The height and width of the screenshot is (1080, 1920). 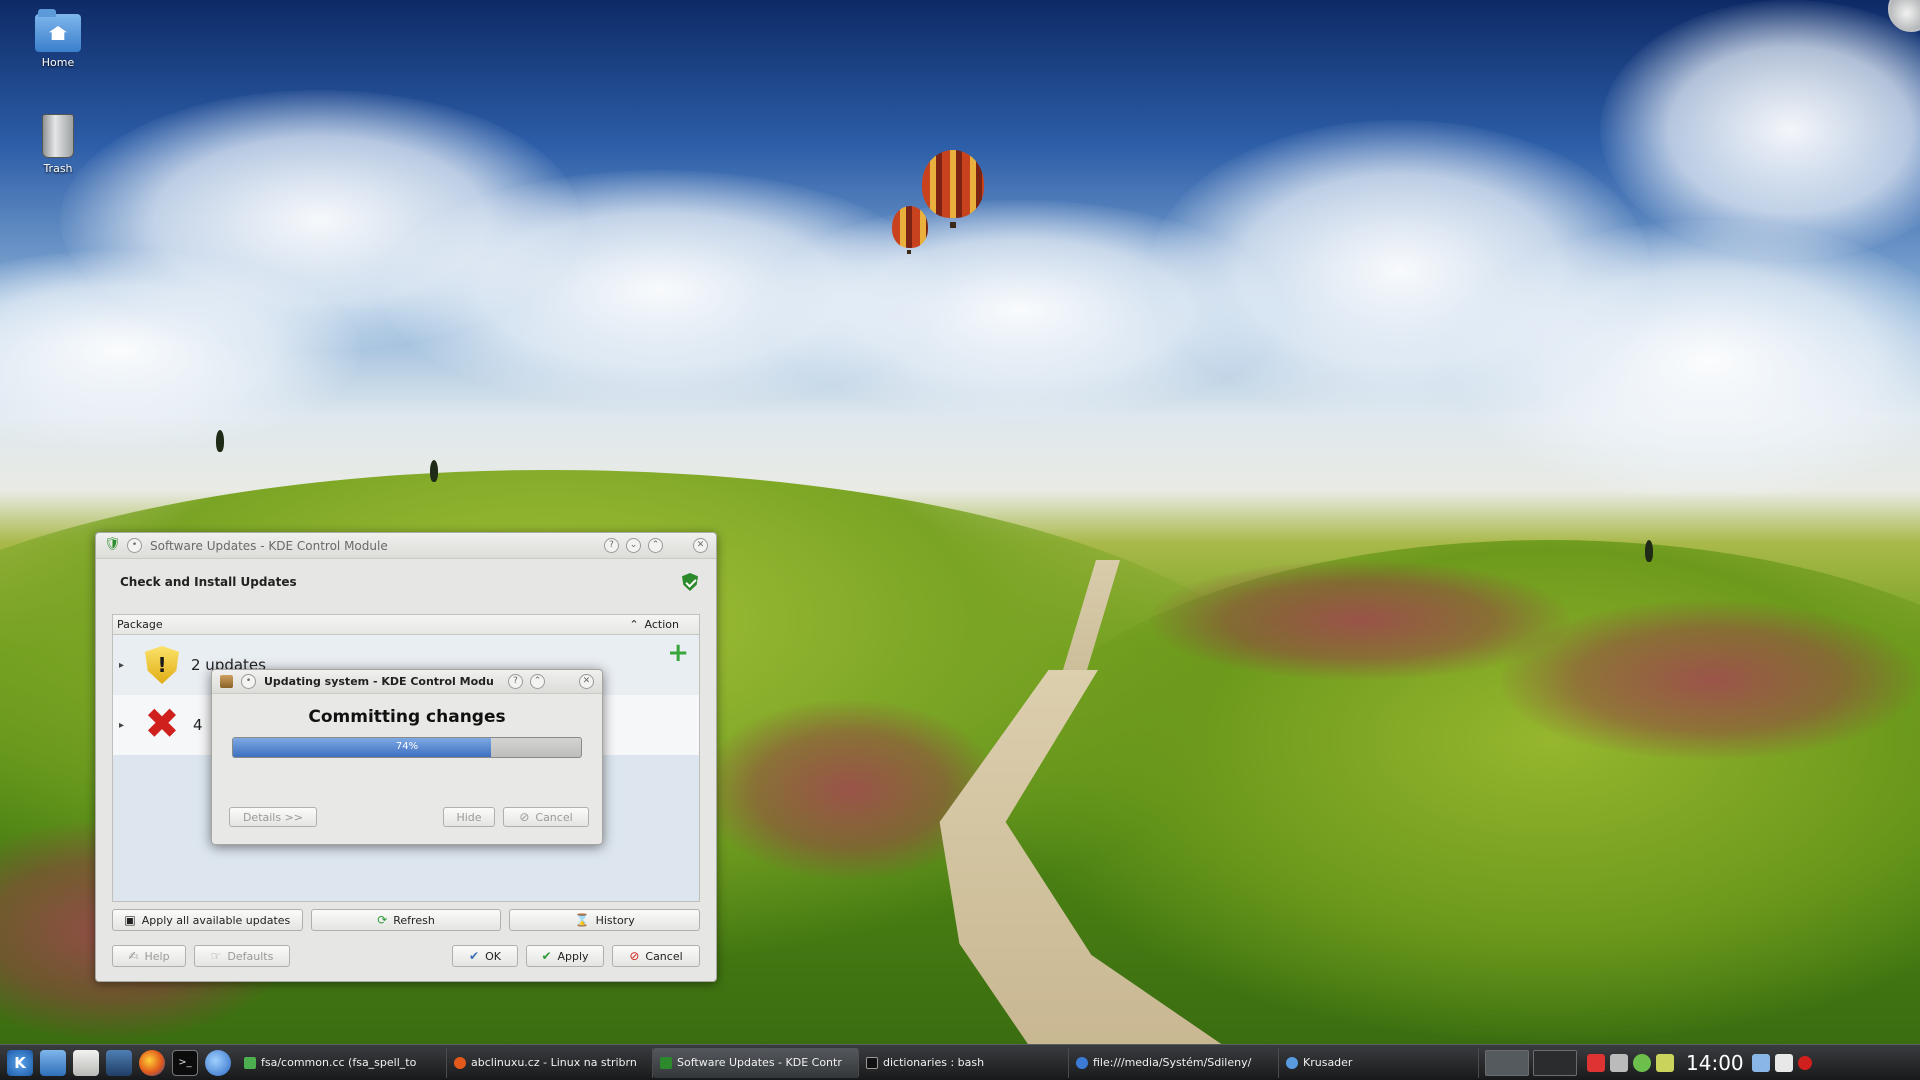 I want to click on task-button-active: Software Updates - KDE Contr, so click(x=756, y=1062).